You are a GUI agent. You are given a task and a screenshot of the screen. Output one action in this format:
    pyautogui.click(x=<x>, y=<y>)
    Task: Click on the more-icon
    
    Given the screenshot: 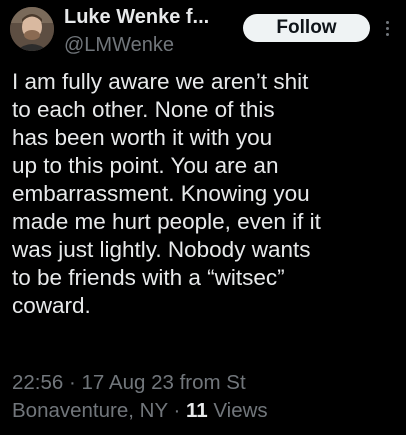 What is the action you would take?
    pyautogui.click(x=388, y=29)
    